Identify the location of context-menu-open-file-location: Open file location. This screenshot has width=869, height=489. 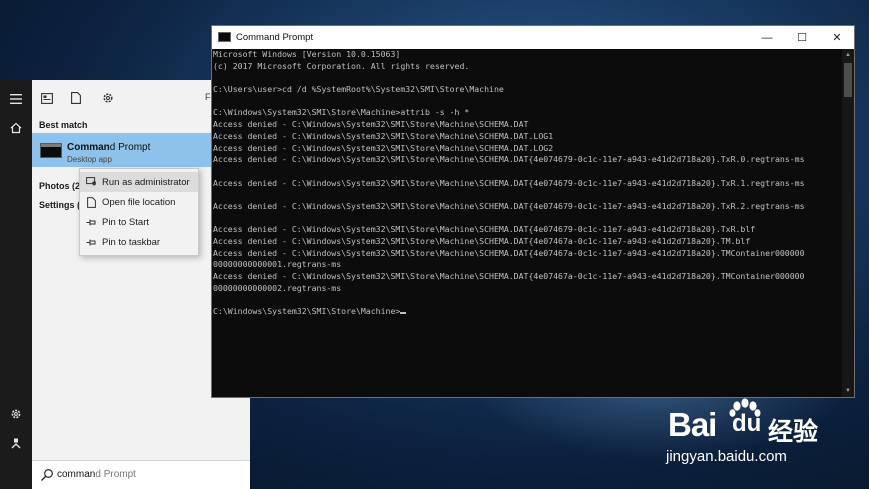
(139, 202).